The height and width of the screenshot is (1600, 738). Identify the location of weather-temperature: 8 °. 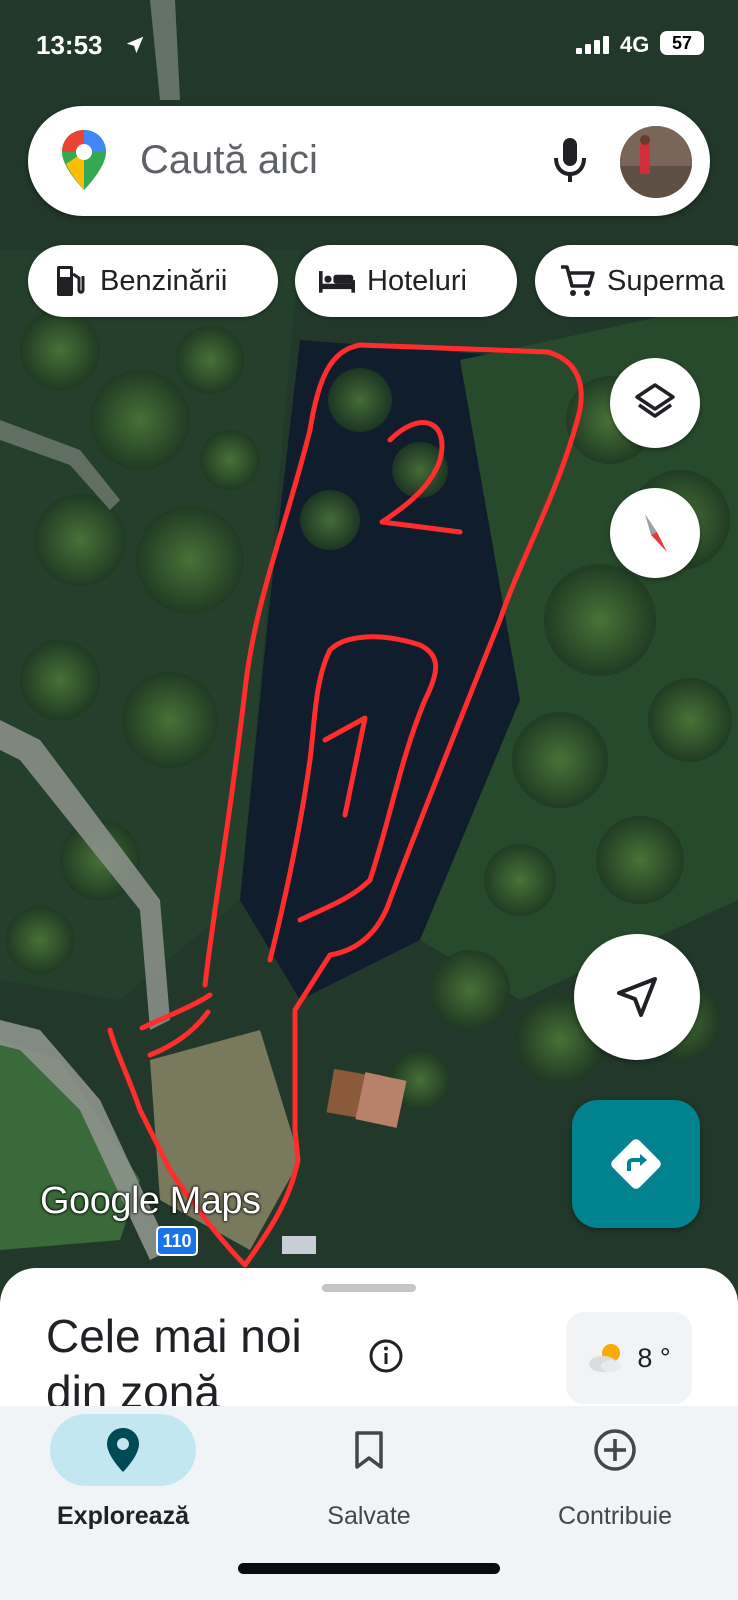
(654, 1357).